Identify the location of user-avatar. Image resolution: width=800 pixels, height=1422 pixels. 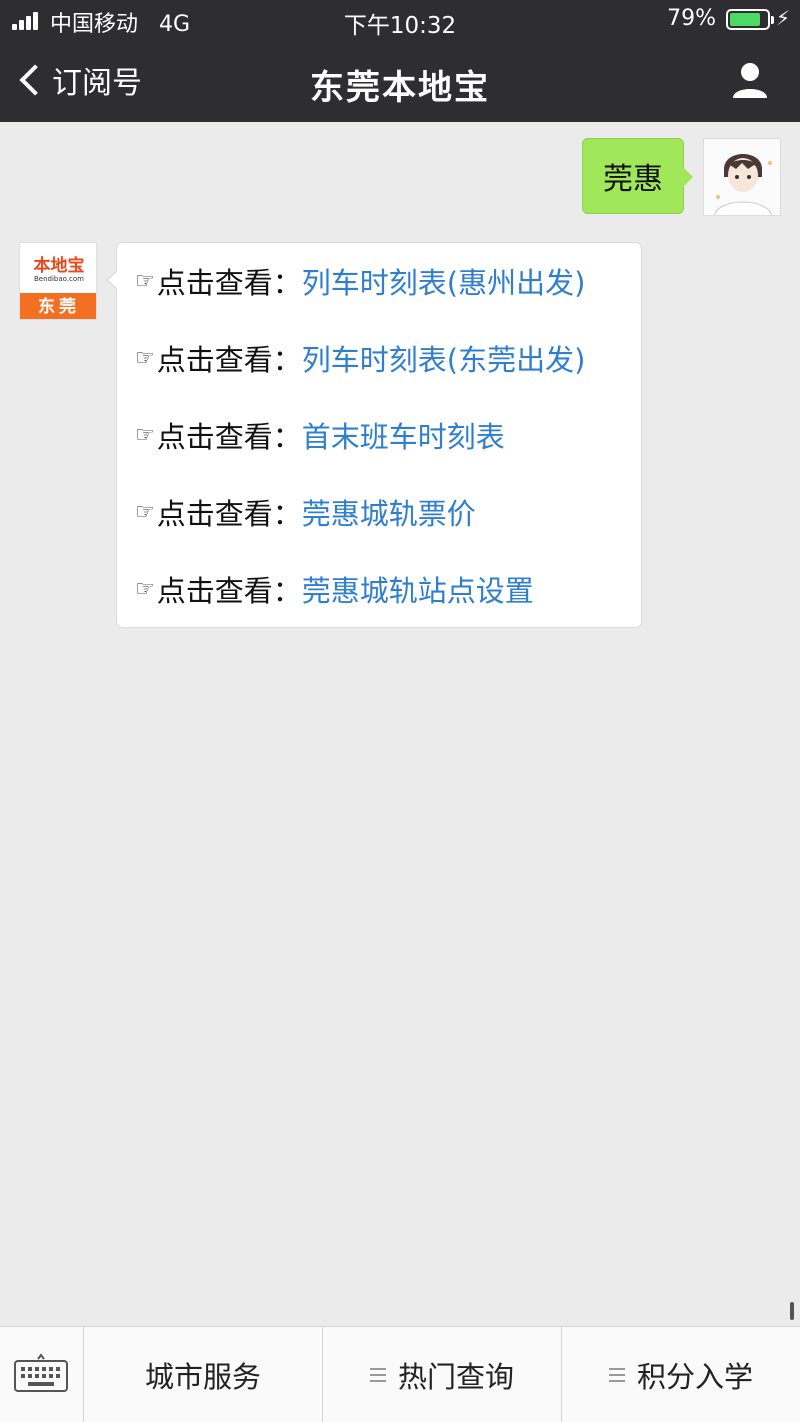
(742, 177).